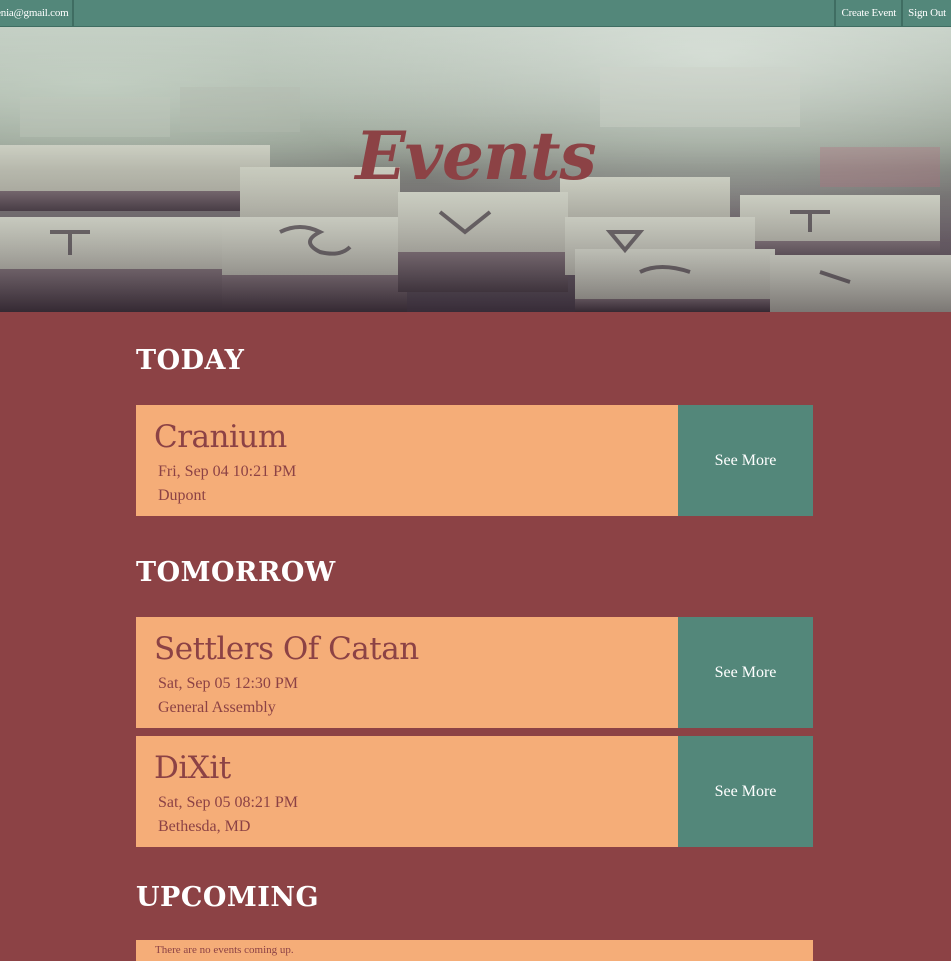  What do you see at coordinates (286, 649) in the screenshot?
I see `event-name: Settlers Of Catan` at bounding box center [286, 649].